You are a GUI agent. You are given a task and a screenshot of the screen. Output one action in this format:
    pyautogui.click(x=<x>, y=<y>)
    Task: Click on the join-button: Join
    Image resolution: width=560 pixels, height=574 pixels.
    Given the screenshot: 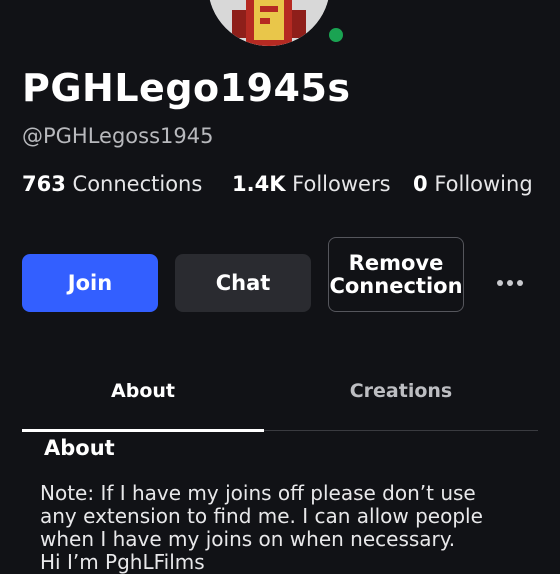 What is the action you would take?
    pyautogui.click(x=90, y=283)
    